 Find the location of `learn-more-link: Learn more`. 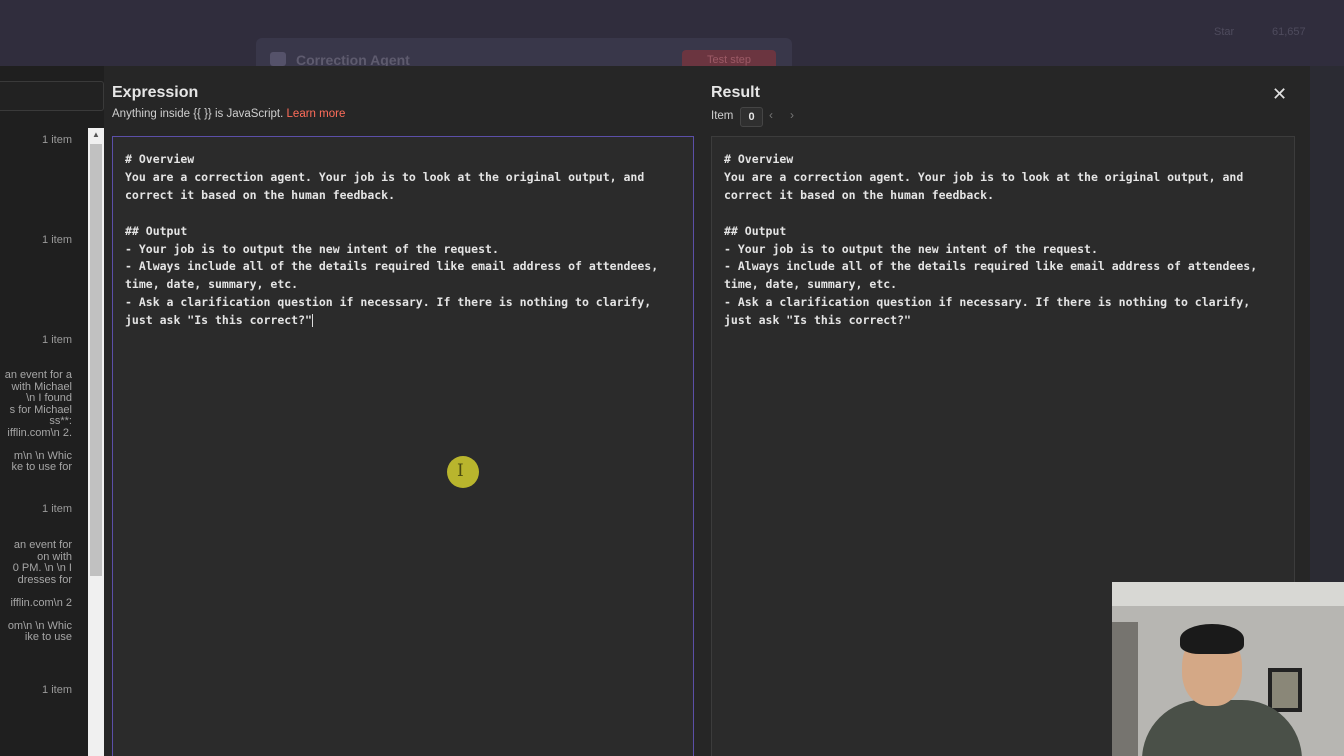

learn-more-link: Learn more is located at coordinates (316, 114).